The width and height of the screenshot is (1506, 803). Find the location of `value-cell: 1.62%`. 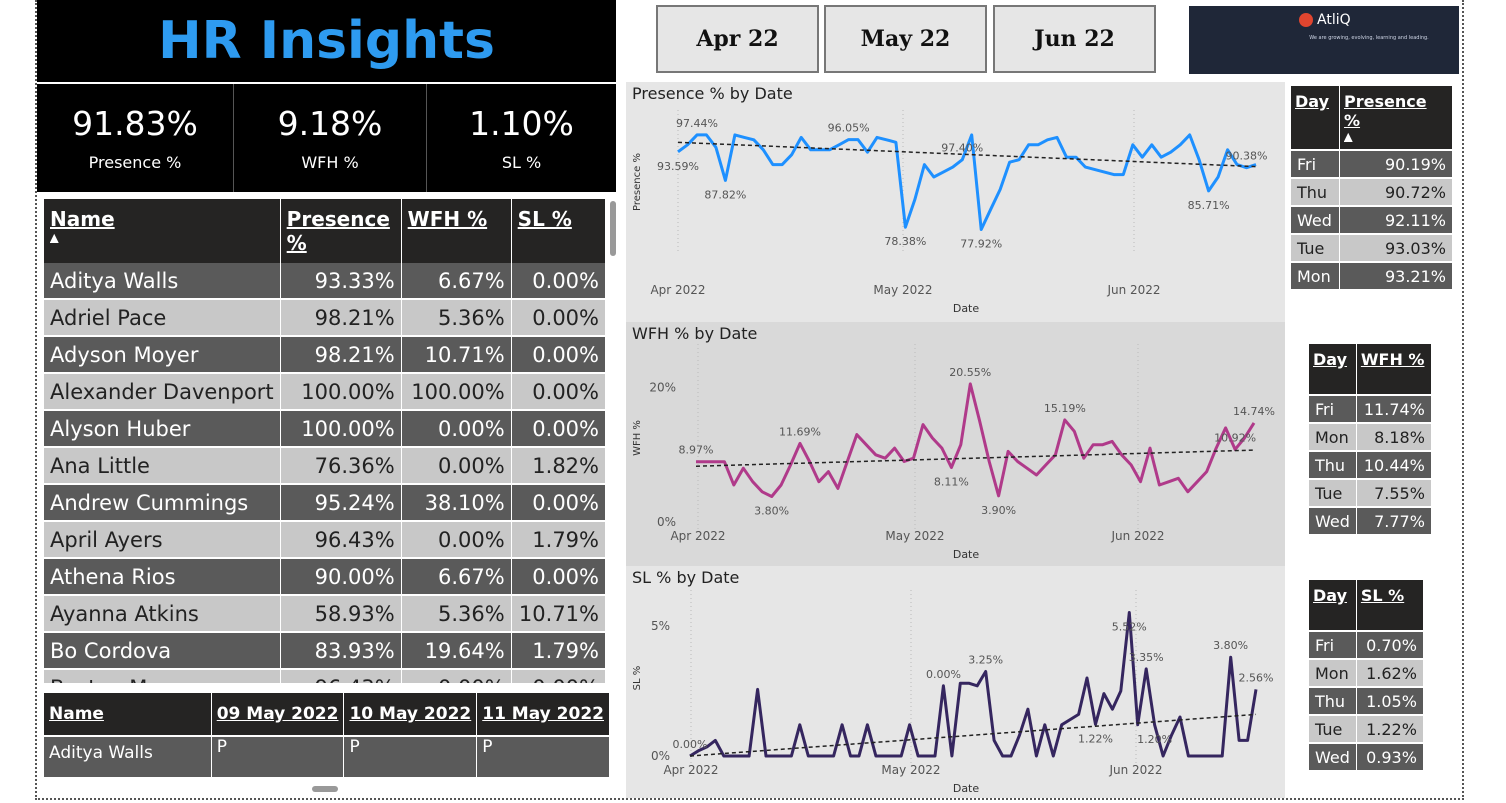

value-cell: 1.62% is located at coordinates (1390, 672).